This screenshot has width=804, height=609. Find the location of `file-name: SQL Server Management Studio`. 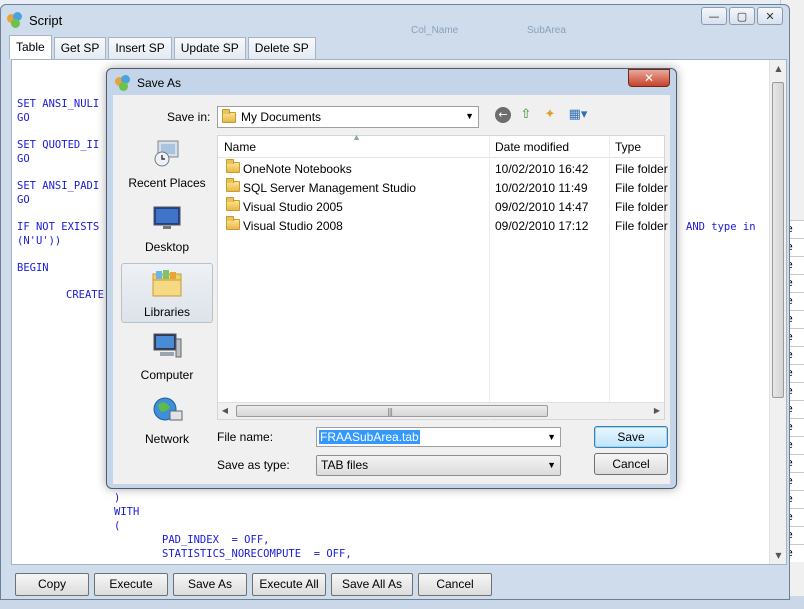

file-name: SQL Server Management Studio is located at coordinates (329, 188).